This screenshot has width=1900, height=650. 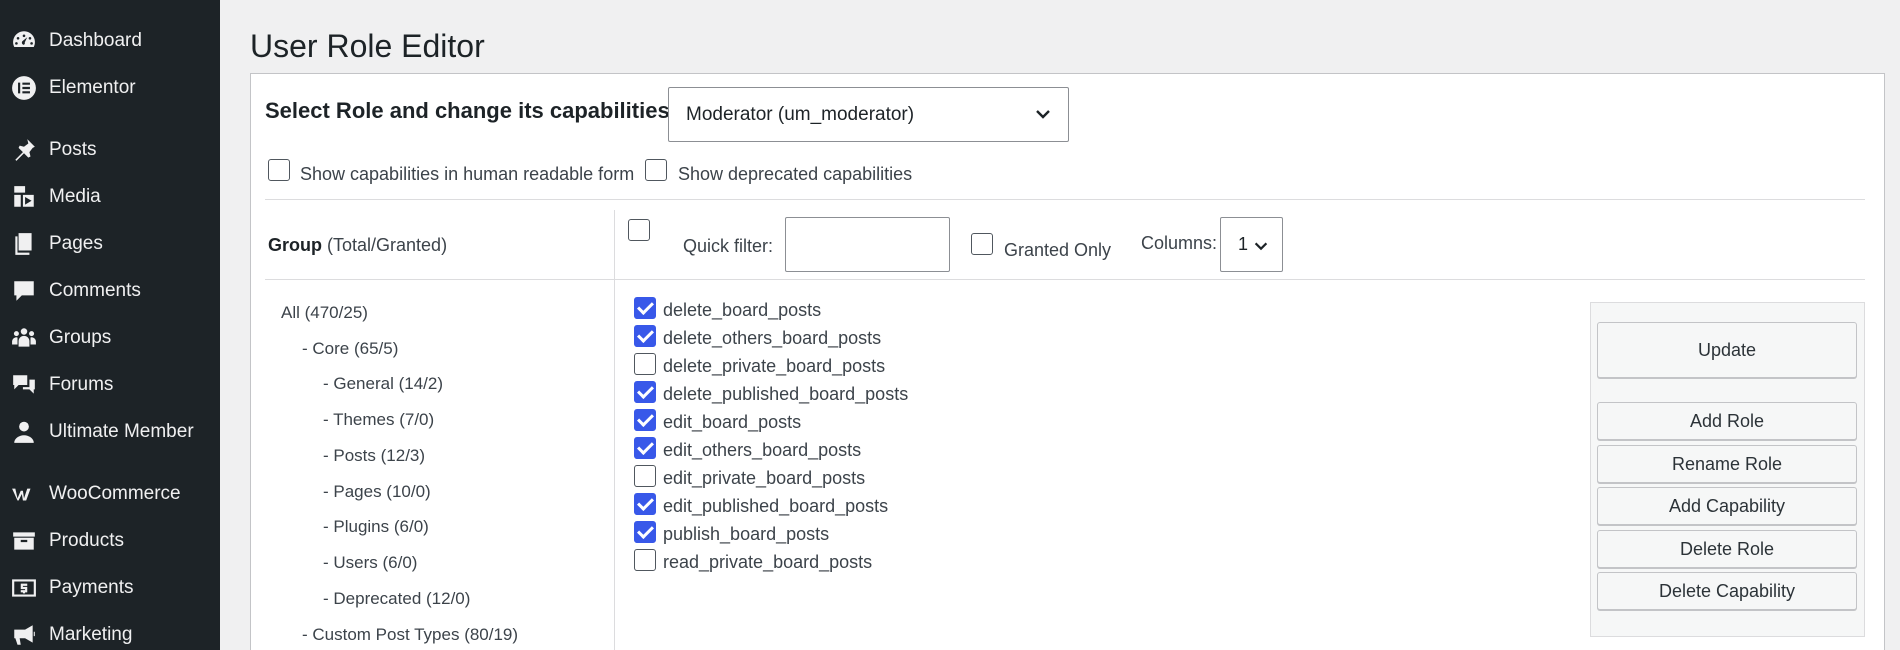 I want to click on sidebar-item-label: Products, so click(x=86, y=540).